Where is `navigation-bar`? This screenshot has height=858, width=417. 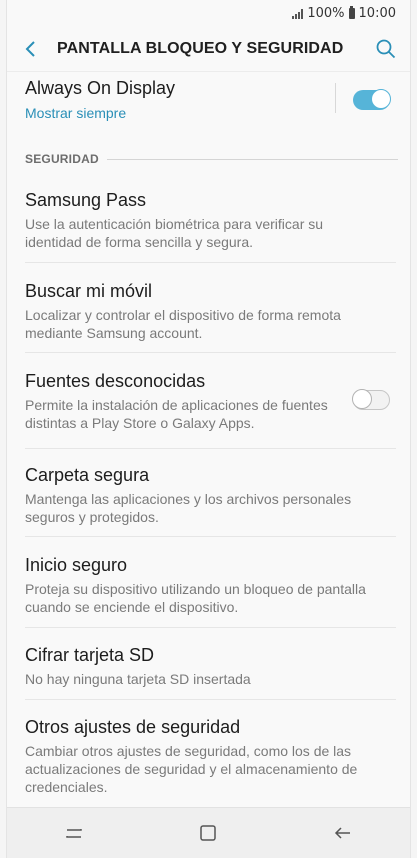 navigation-bar is located at coordinates (208, 832).